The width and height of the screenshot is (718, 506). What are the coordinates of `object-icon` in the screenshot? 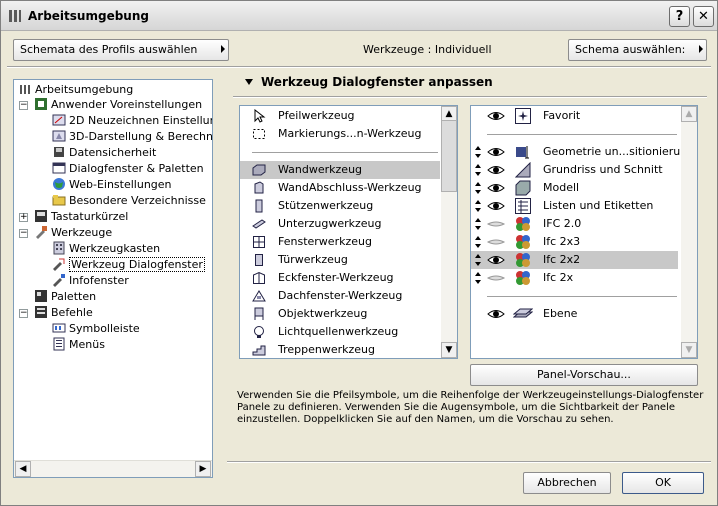 It's located at (259, 314).